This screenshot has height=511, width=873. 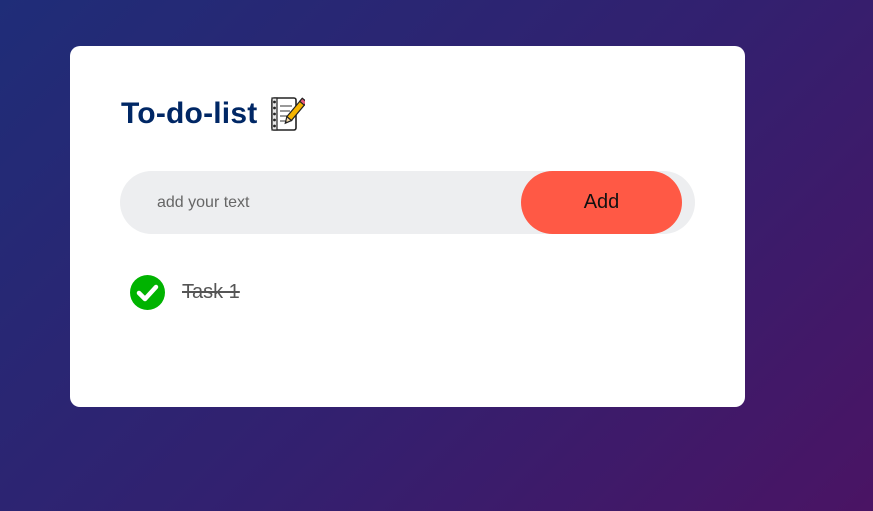 I want to click on checked-circle-icon, so click(x=147, y=292).